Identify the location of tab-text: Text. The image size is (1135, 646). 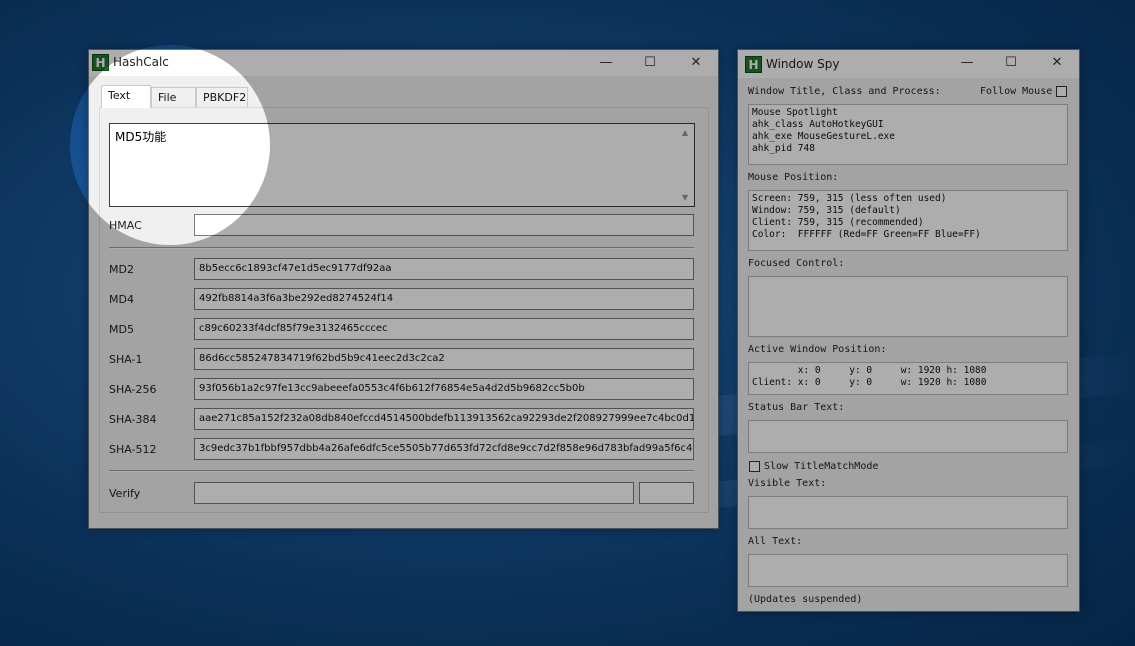
(126, 96).